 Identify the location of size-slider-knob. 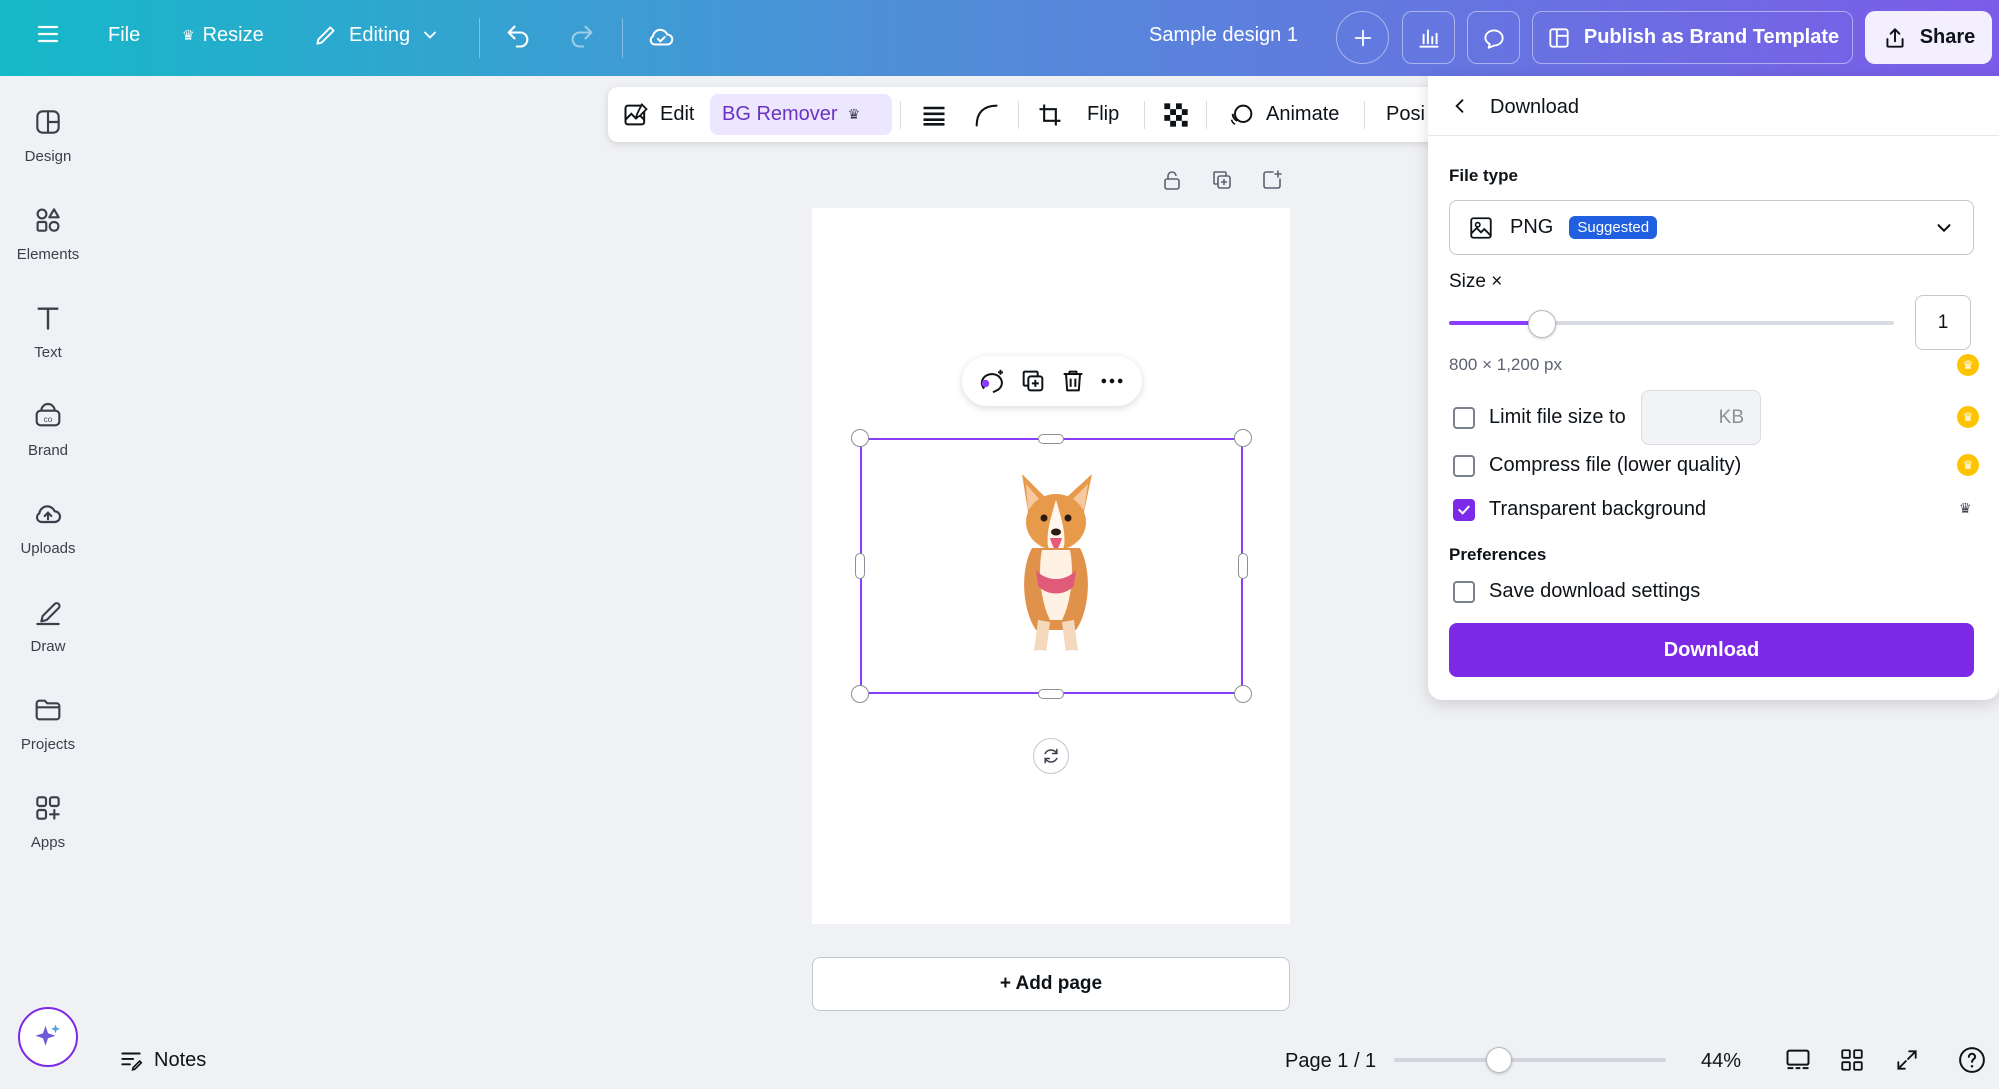
(1542, 324).